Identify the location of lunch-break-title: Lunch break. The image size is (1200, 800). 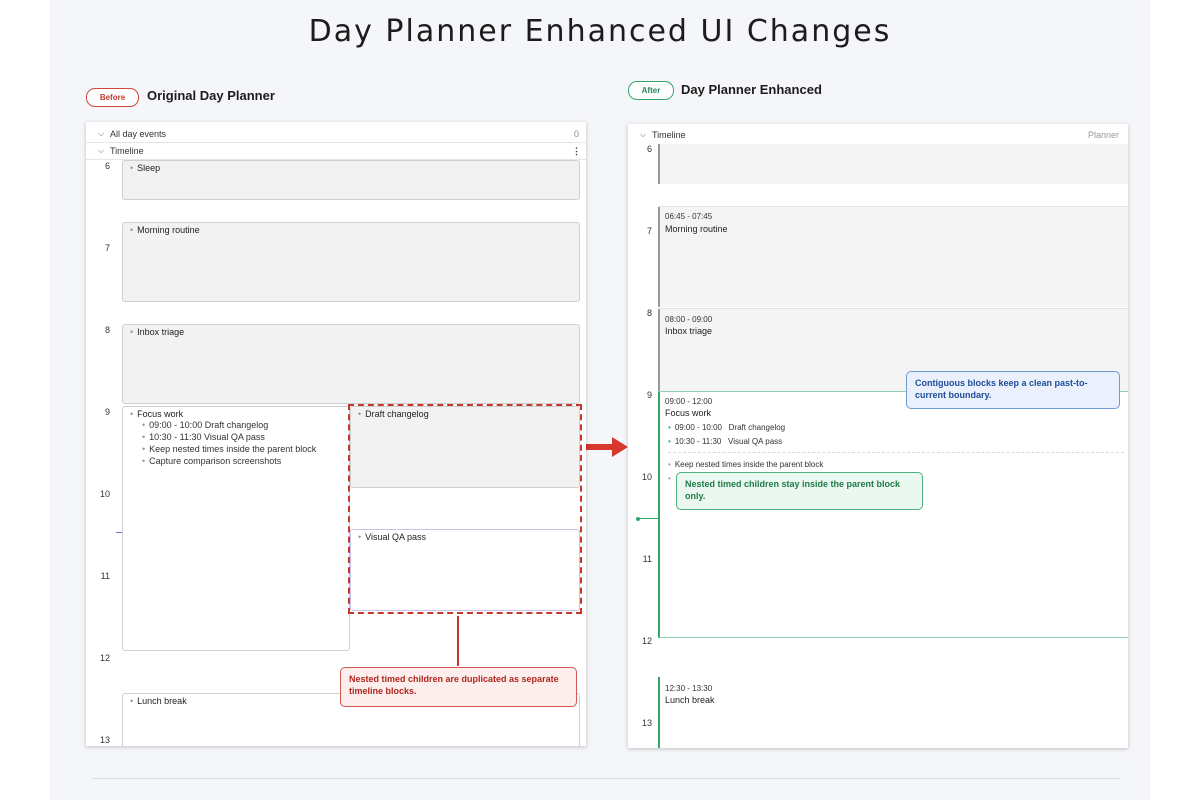
(690, 700).